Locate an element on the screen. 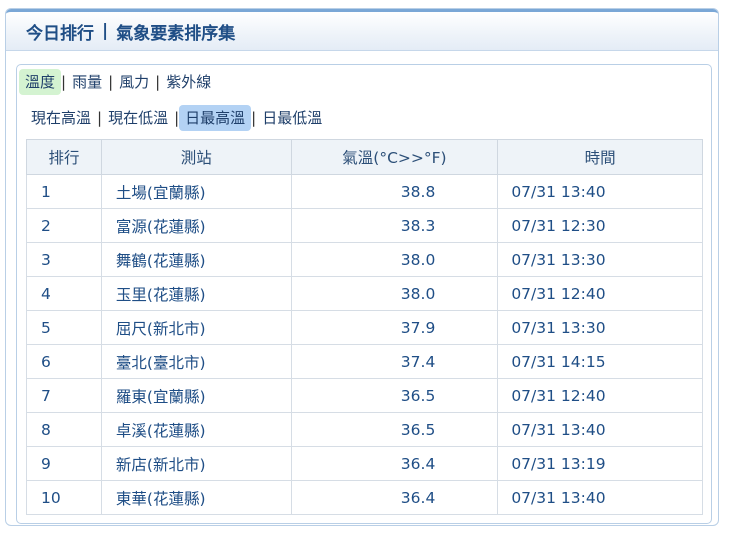  station-cell: 臺北(臺北市) is located at coordinates (196, 361).